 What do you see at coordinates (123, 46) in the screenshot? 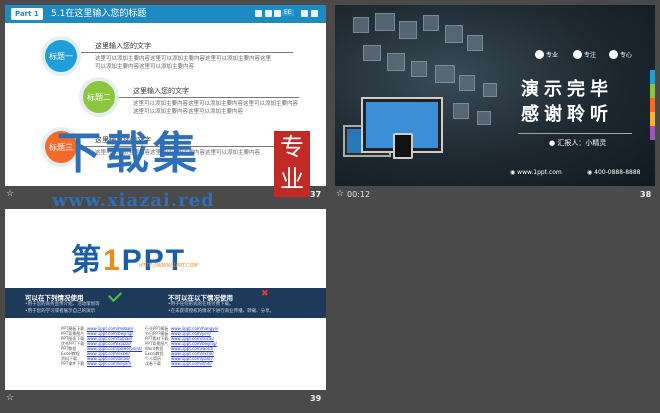
I see `topic-heading-1: 这里输入您的文字` at bounding box center [123, 46].